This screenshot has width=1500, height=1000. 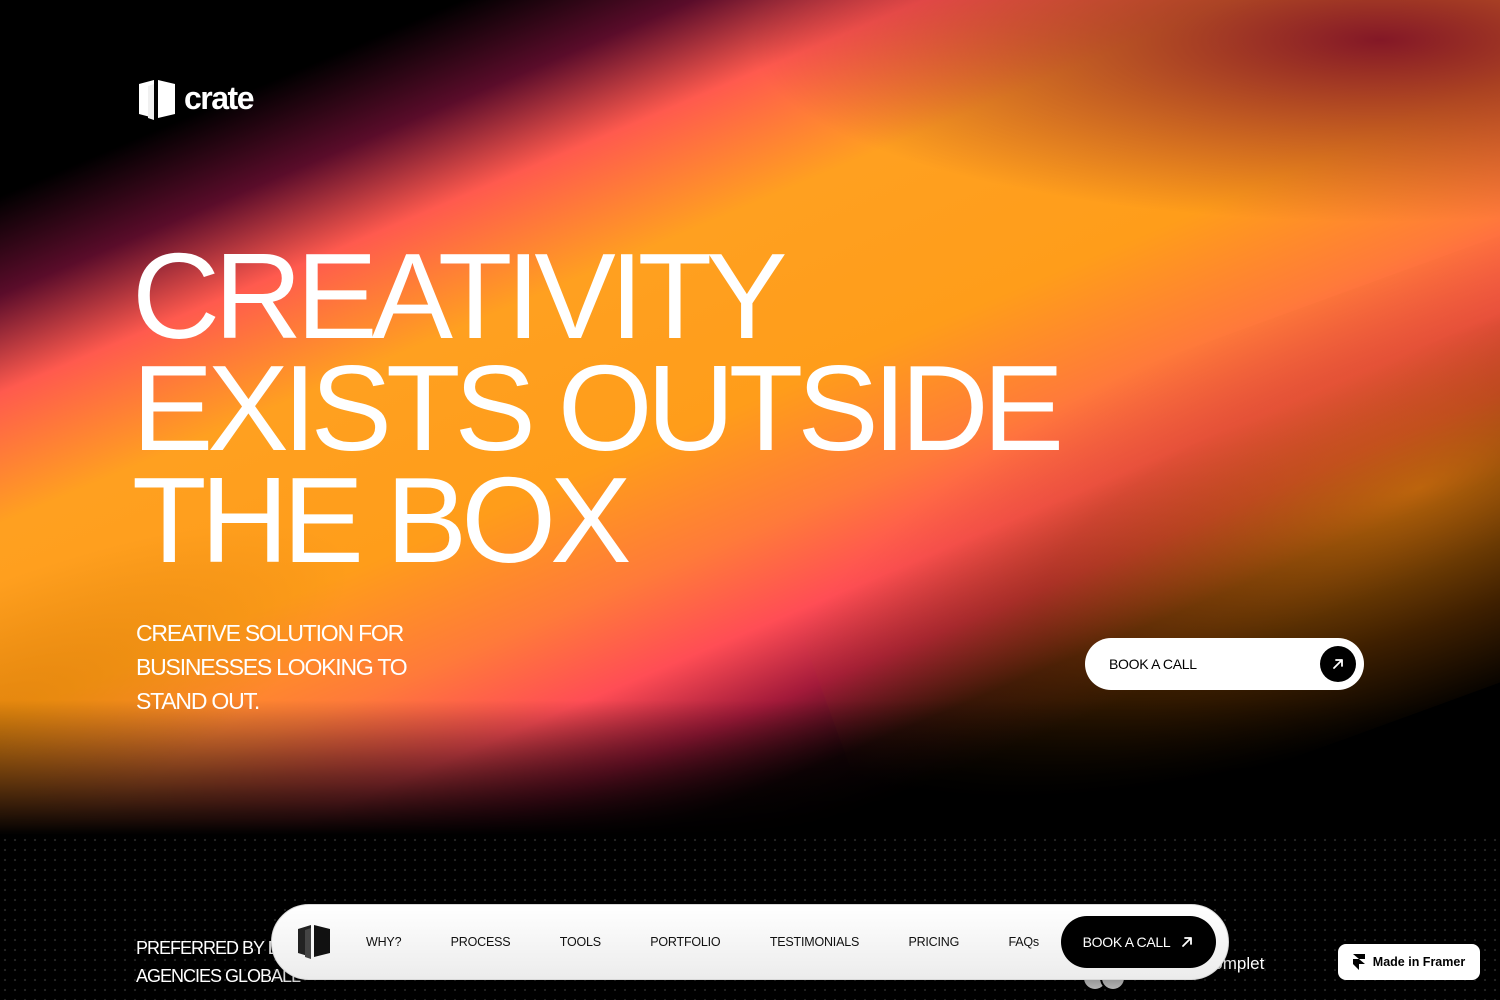 What do you see at coordinates (1153, 664) in the screenshot?
I see `hero-cta-label: BOOK A CALL` at bounding box center [1153, 664].